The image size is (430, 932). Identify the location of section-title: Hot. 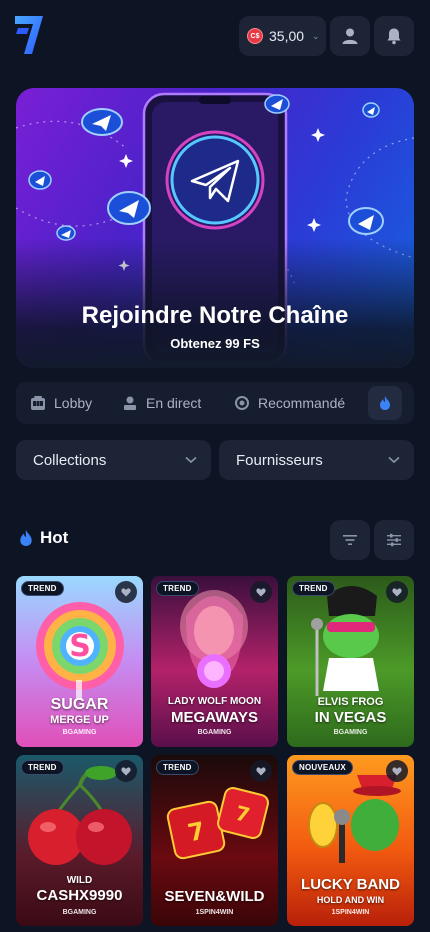
(43, 538).